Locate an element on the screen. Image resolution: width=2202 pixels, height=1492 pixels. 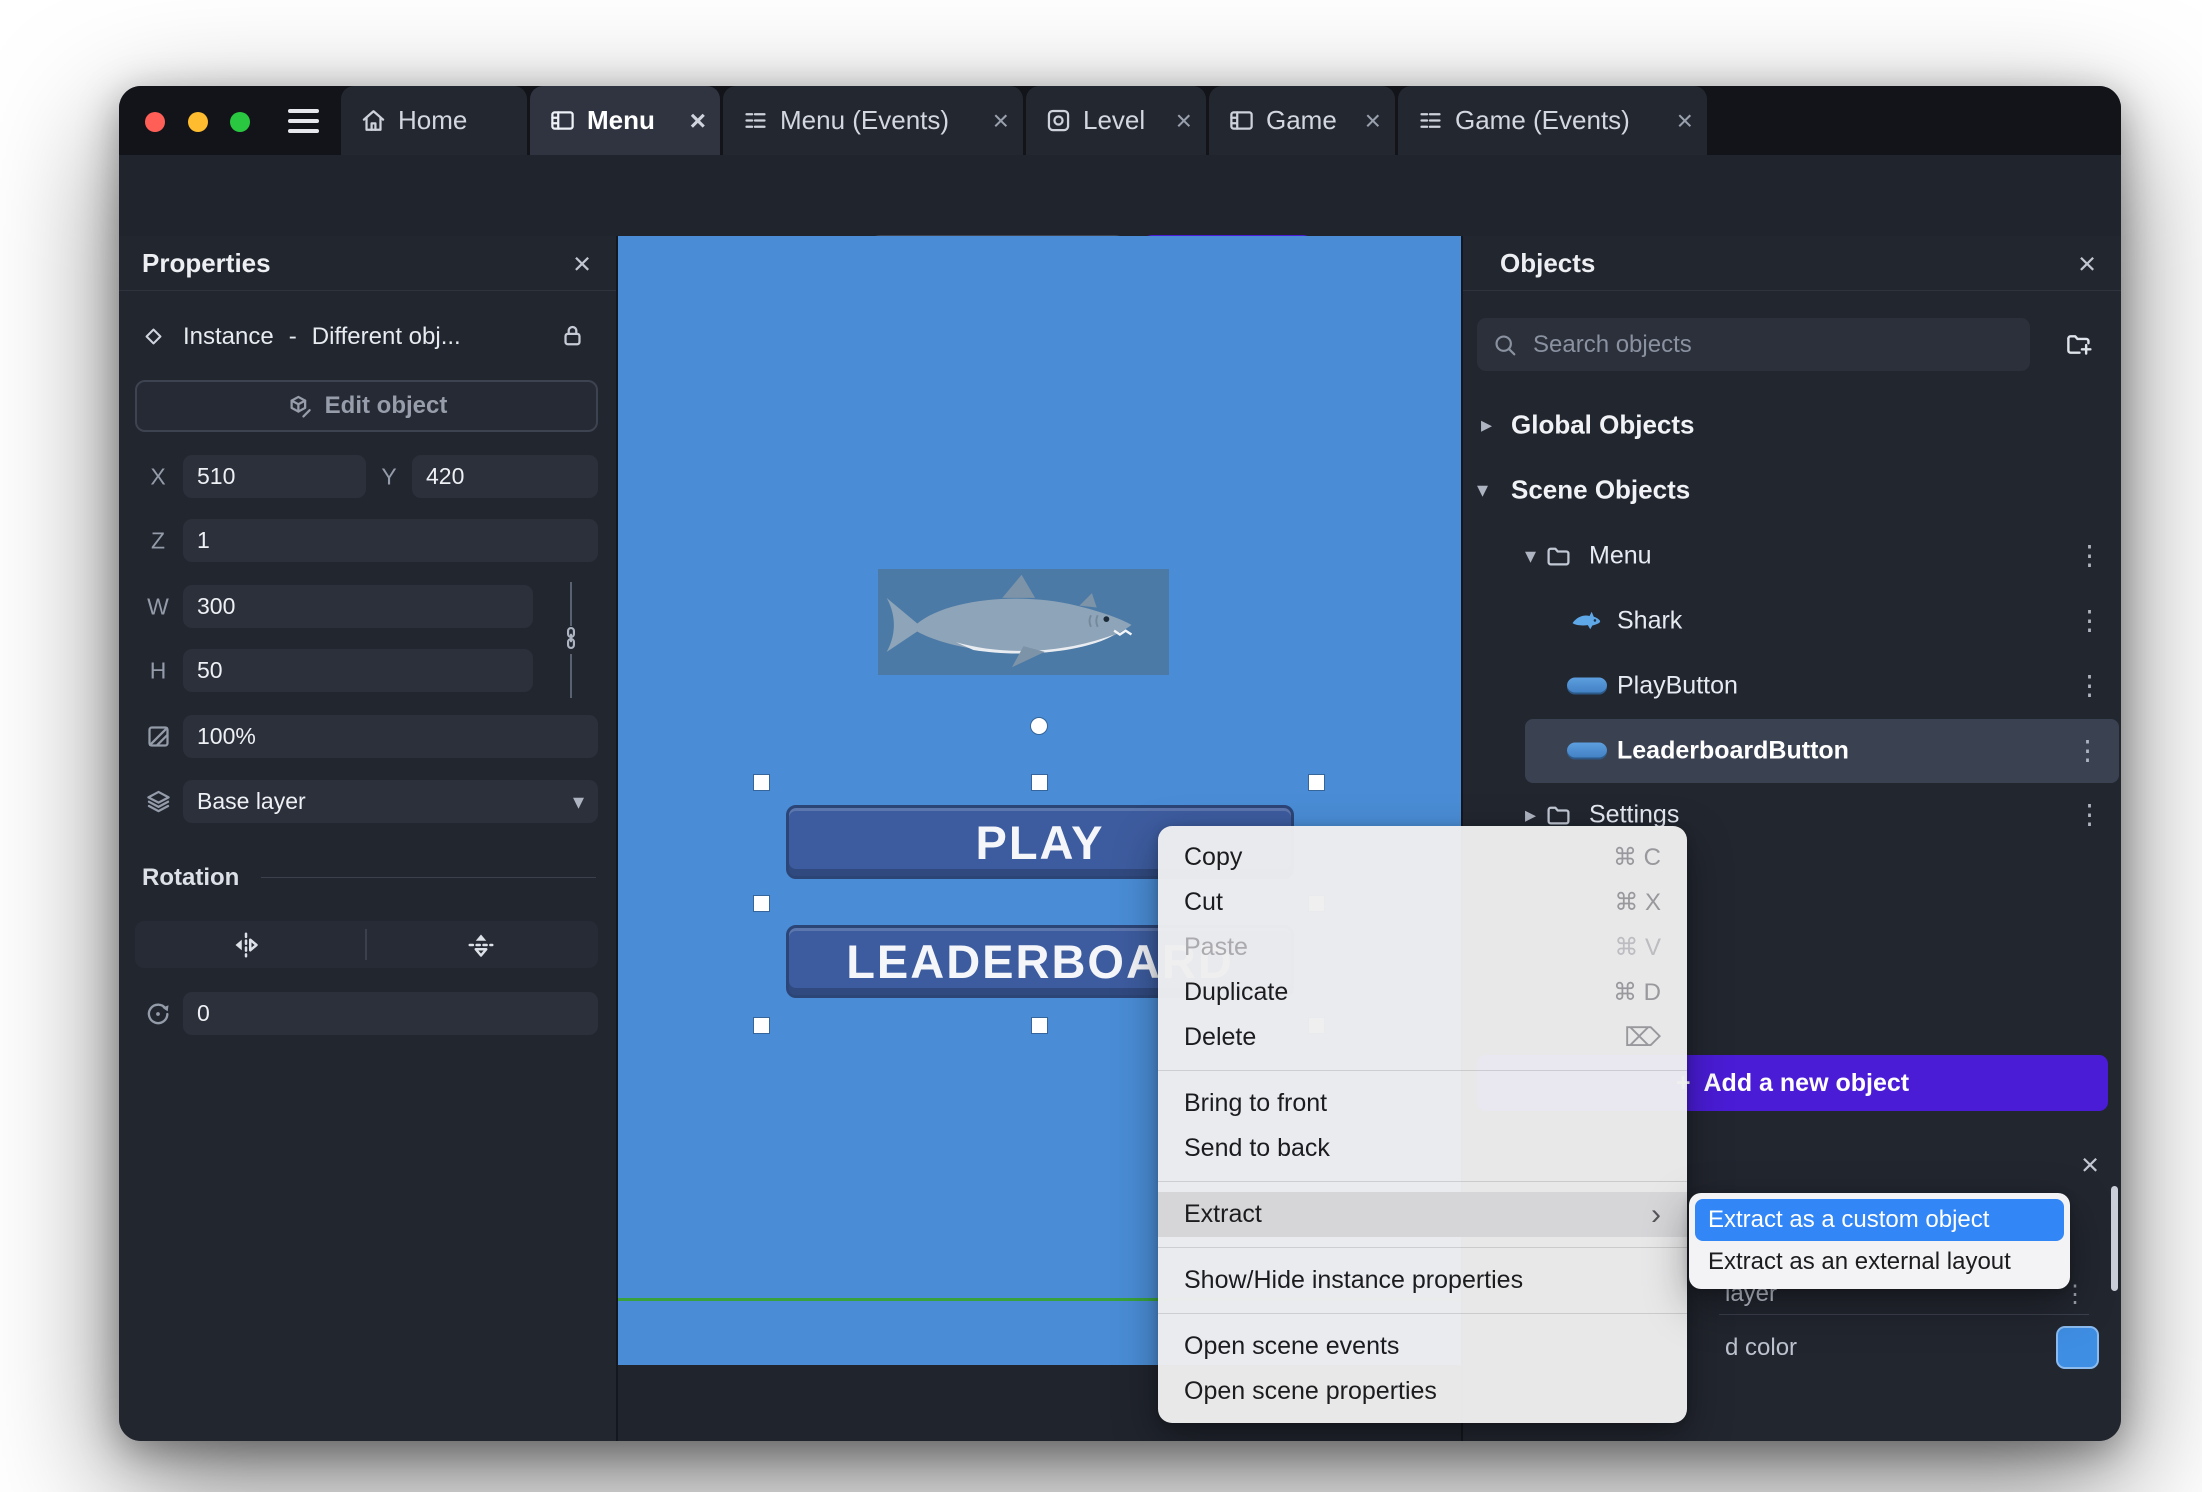
x-input is located at coordinates (274, 476).